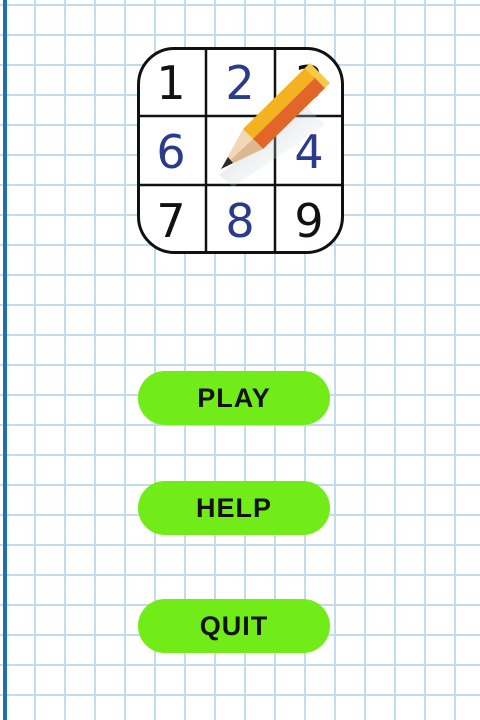 The image size is (480, 720). Describe the element at coordinates (170, 152) in the screenshot. I see `grid-cell-6: 6` at that location.